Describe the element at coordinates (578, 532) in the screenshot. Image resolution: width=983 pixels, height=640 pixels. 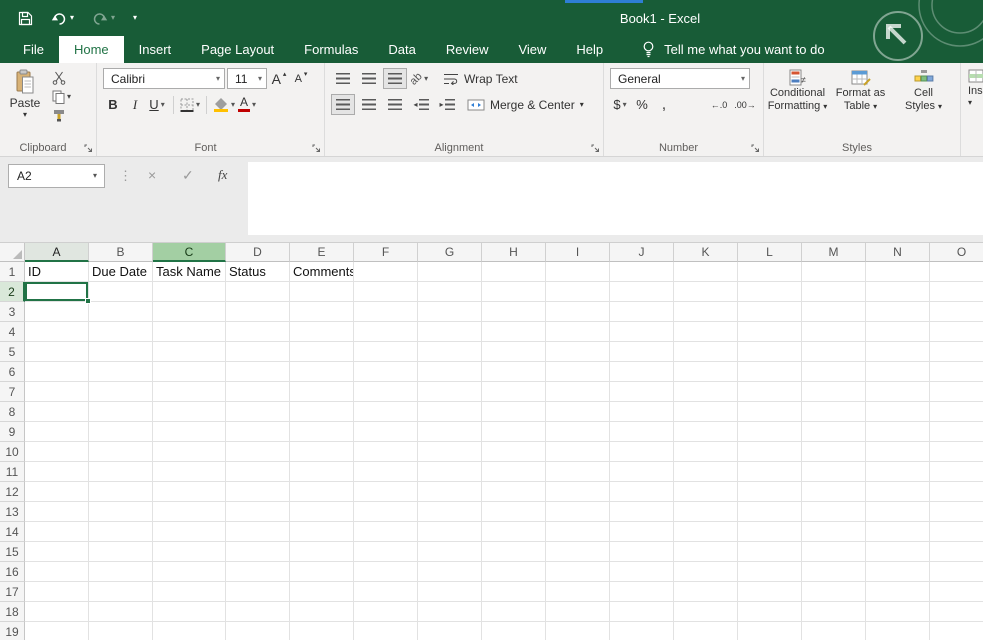
I see `cell-I14` at that location.